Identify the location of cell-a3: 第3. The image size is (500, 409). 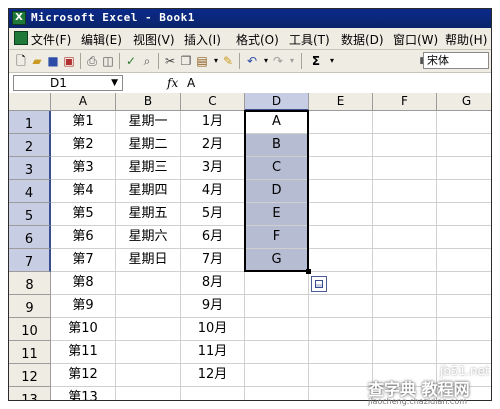
(83, 168).